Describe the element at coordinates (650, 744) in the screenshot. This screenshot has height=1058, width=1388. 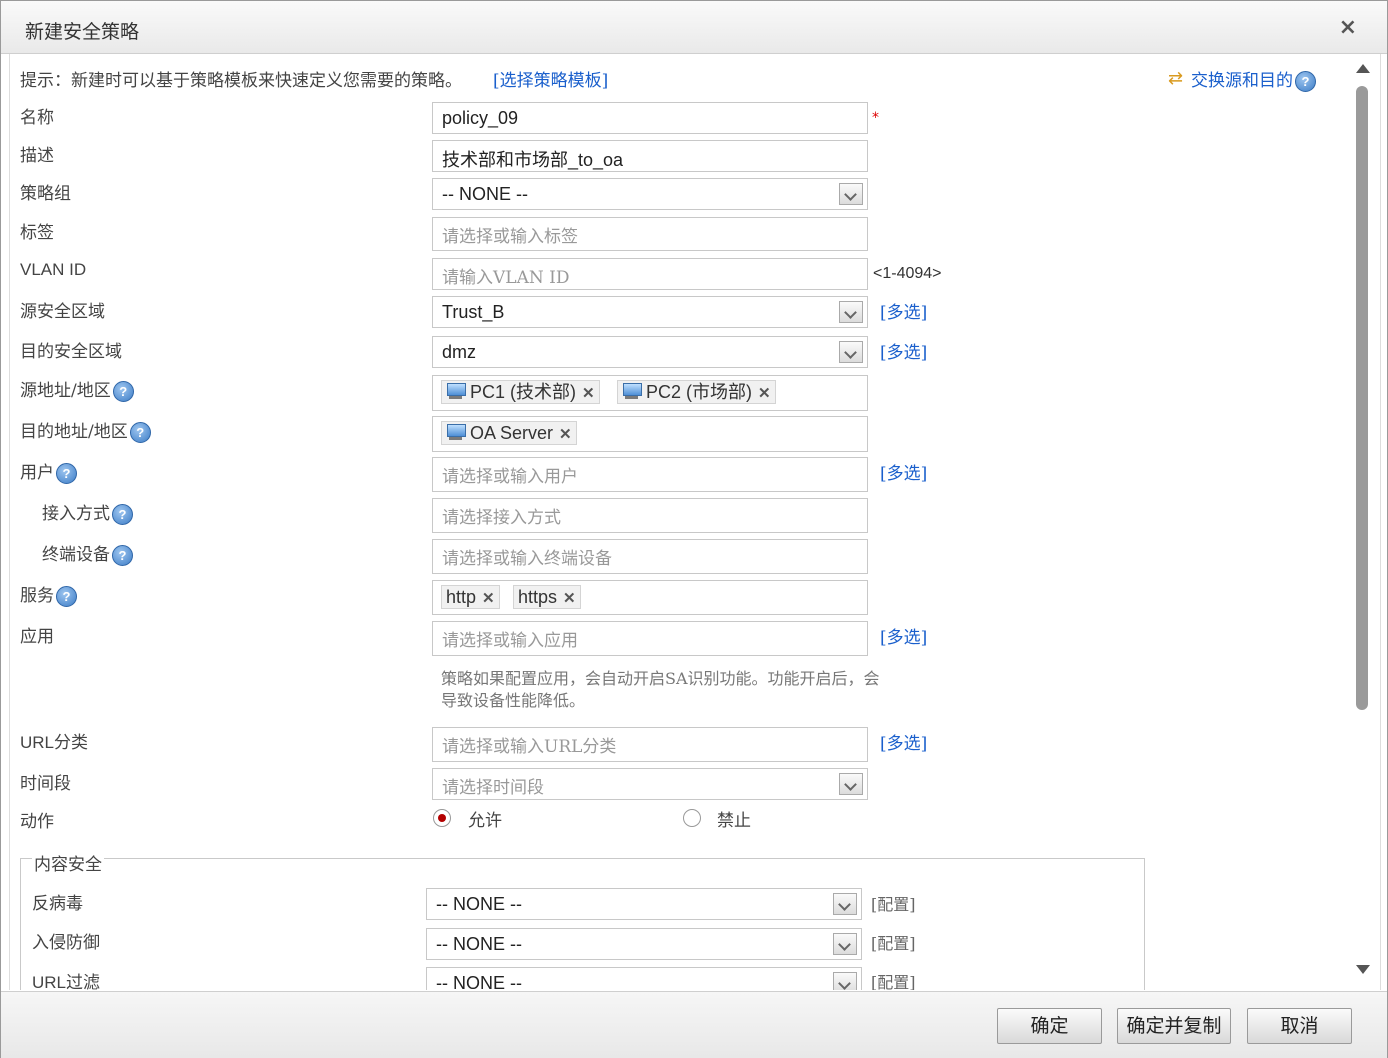
I see `url-category-input: 请选择或输入URL分类` at that location.